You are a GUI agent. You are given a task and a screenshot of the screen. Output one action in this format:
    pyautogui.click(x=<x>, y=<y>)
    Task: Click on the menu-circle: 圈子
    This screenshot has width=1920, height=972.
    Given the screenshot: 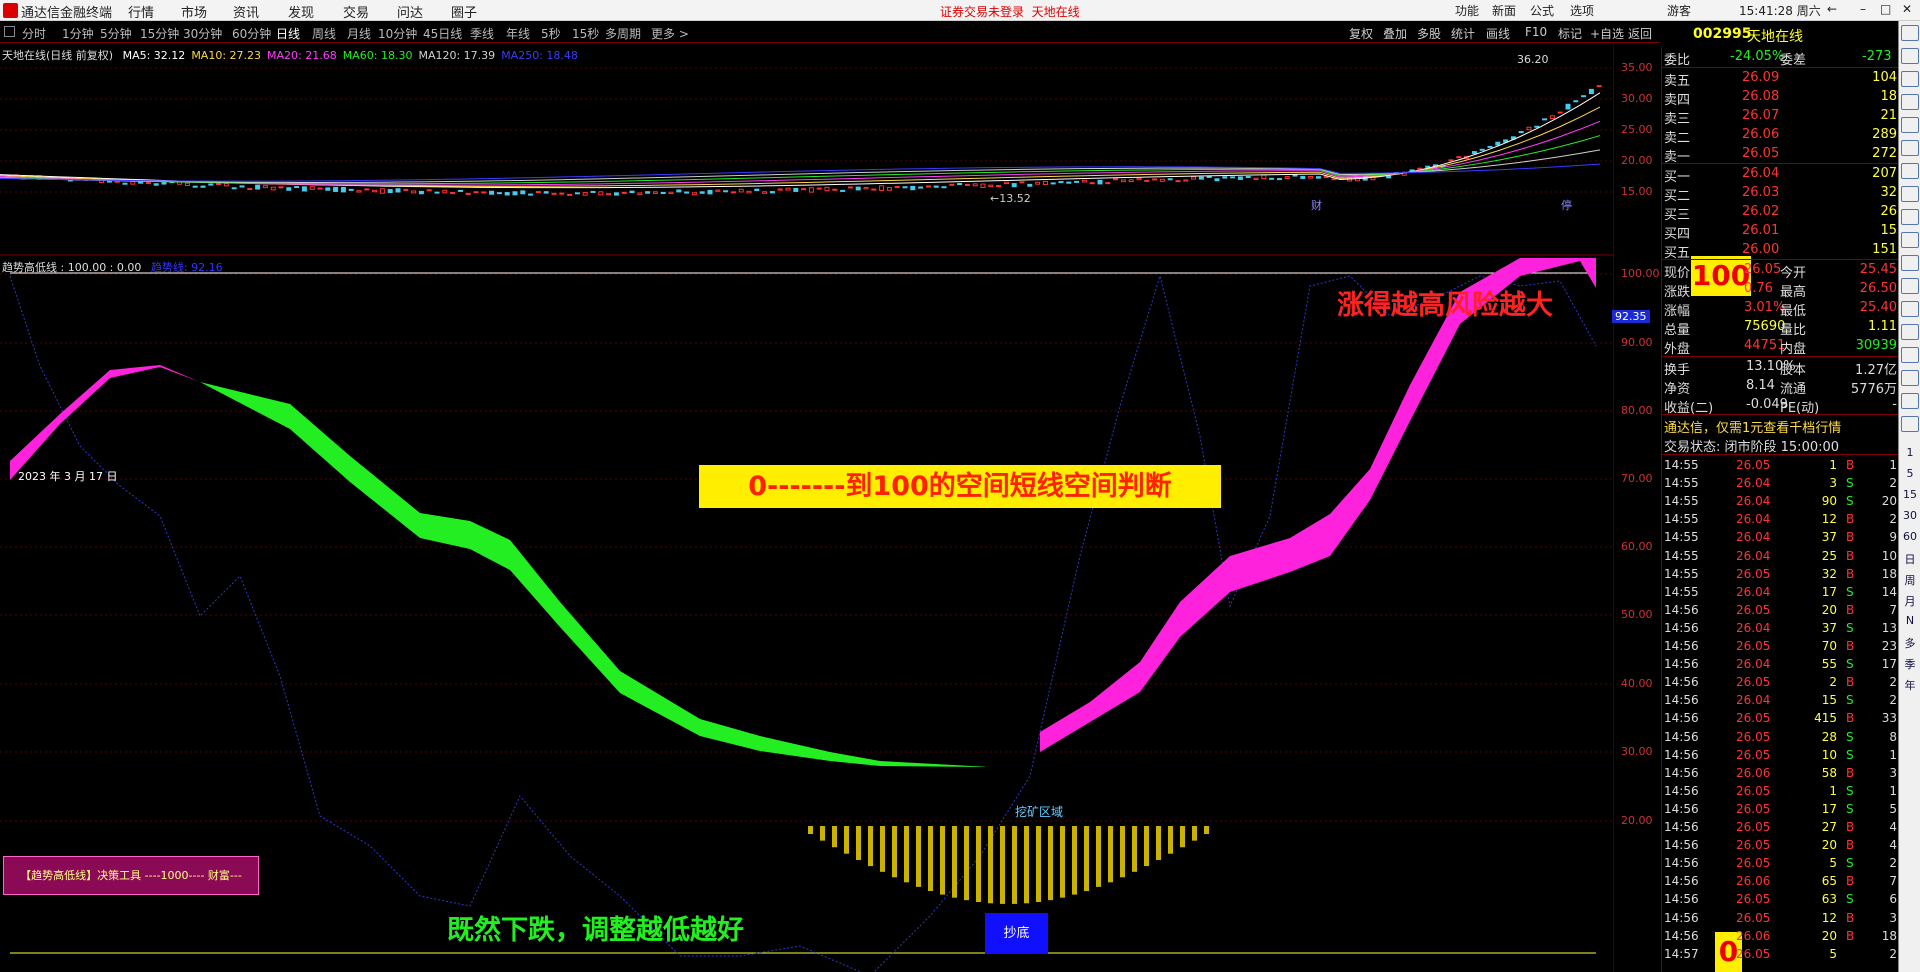 What is the action you would take?
    pyautogui.click(x=464, y=11)
    